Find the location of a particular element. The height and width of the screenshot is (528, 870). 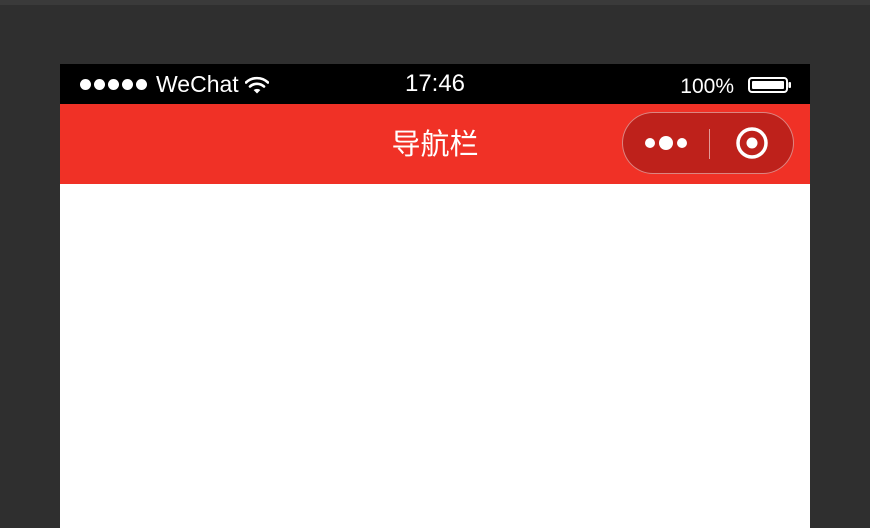

status-bar: WeChat 17:46 100% is located at coordinates (435, 84).